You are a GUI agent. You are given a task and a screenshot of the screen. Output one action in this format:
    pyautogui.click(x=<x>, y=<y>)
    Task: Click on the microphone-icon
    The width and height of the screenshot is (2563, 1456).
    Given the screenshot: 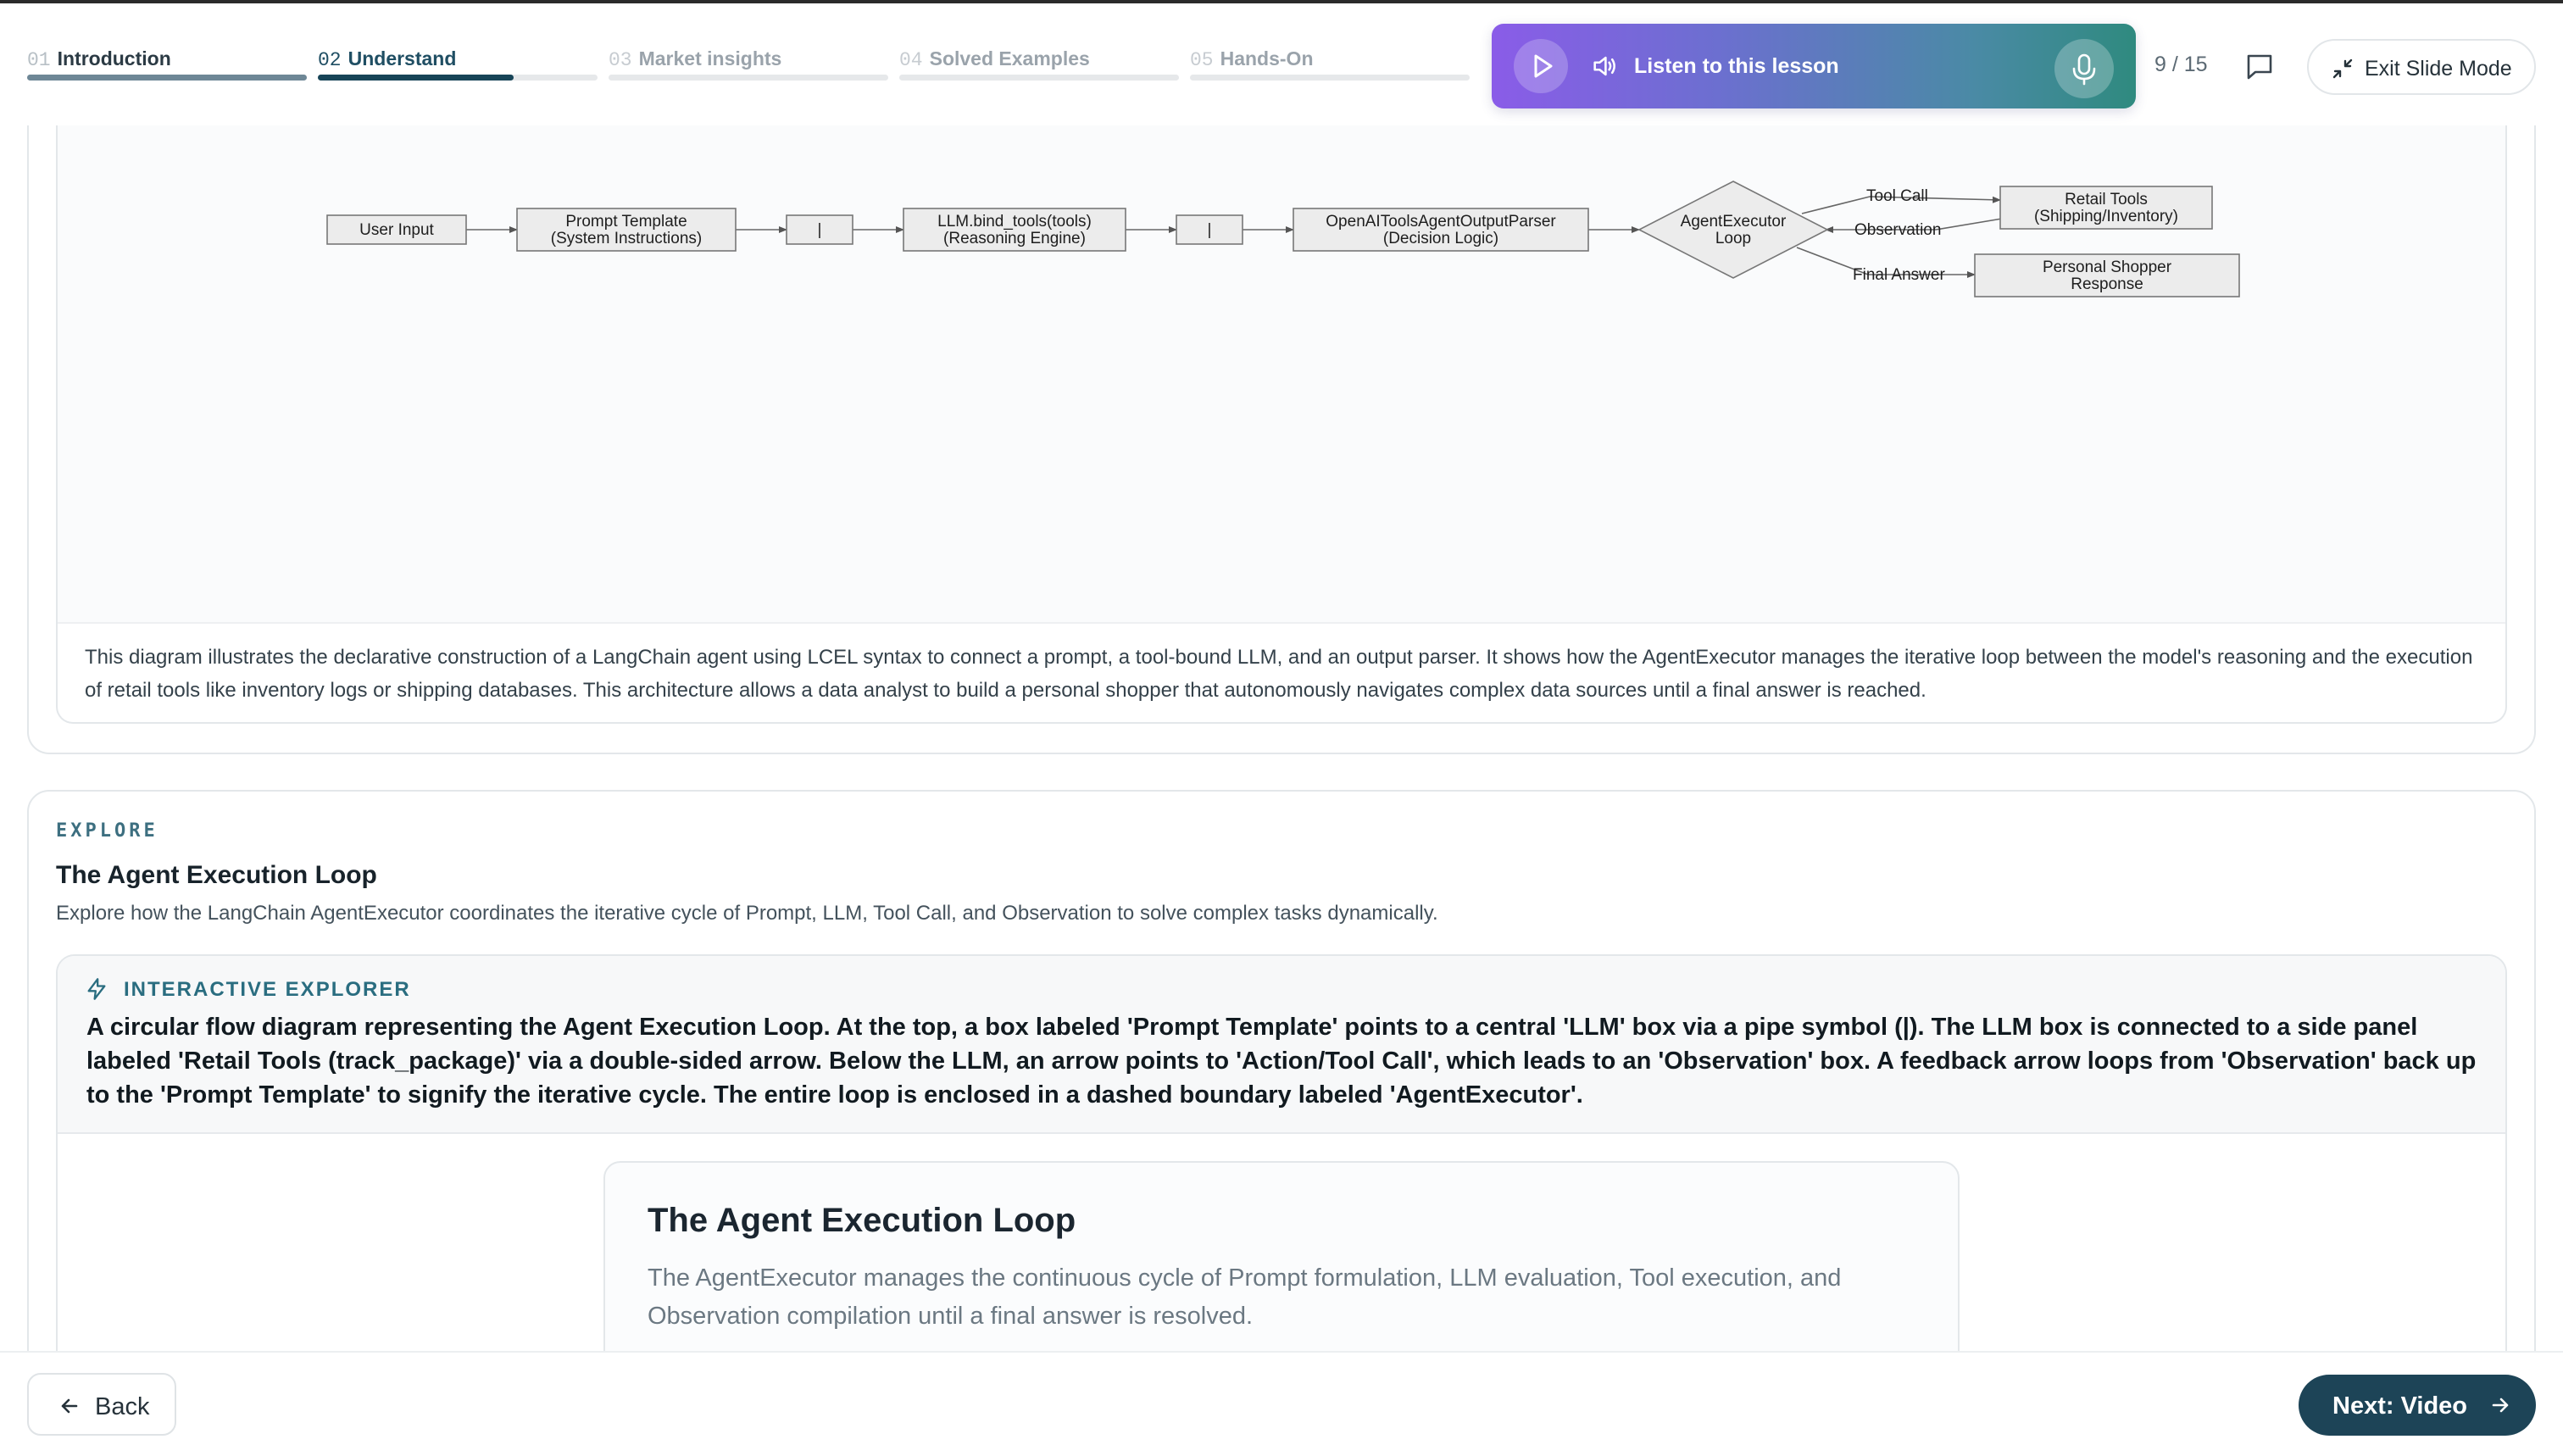 What is the action you would take?
    pyautogui.click(x=2084, y=69)
    